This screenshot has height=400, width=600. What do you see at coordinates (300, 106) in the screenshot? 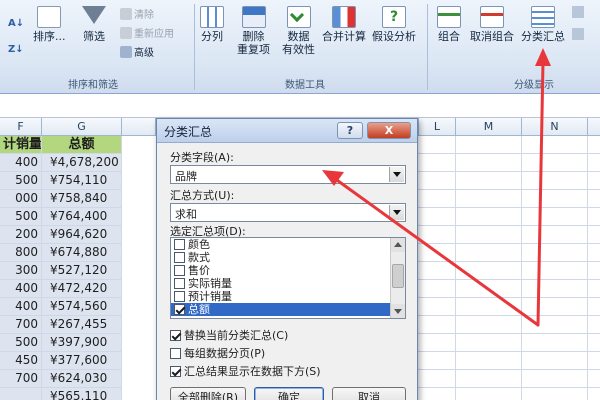
I see `formula-bar-area` at bounding box center [300, 106].